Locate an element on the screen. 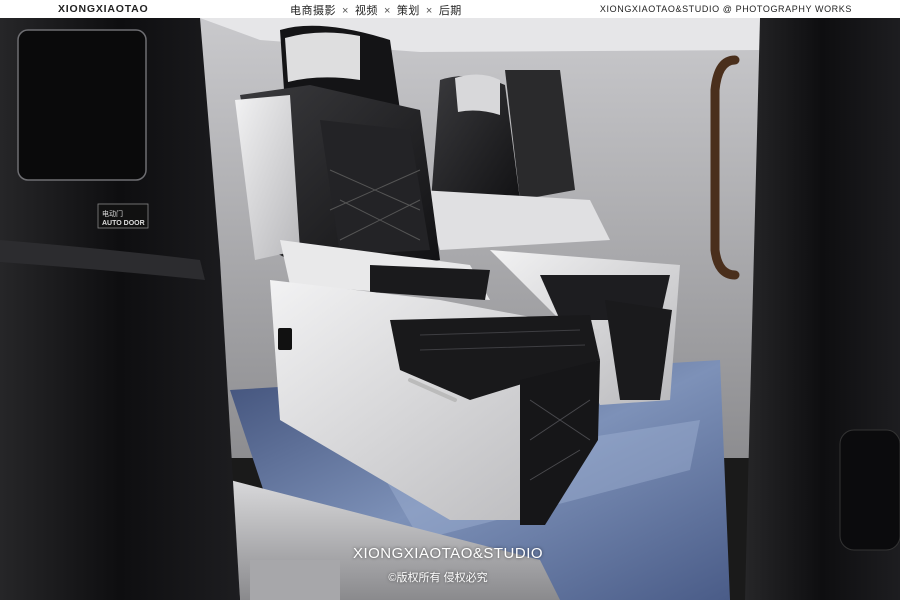 Image resolution: width=900 pixels, height=600 pixels. nav-item-postproduction: 后期 is located at coordinates (450, 11).